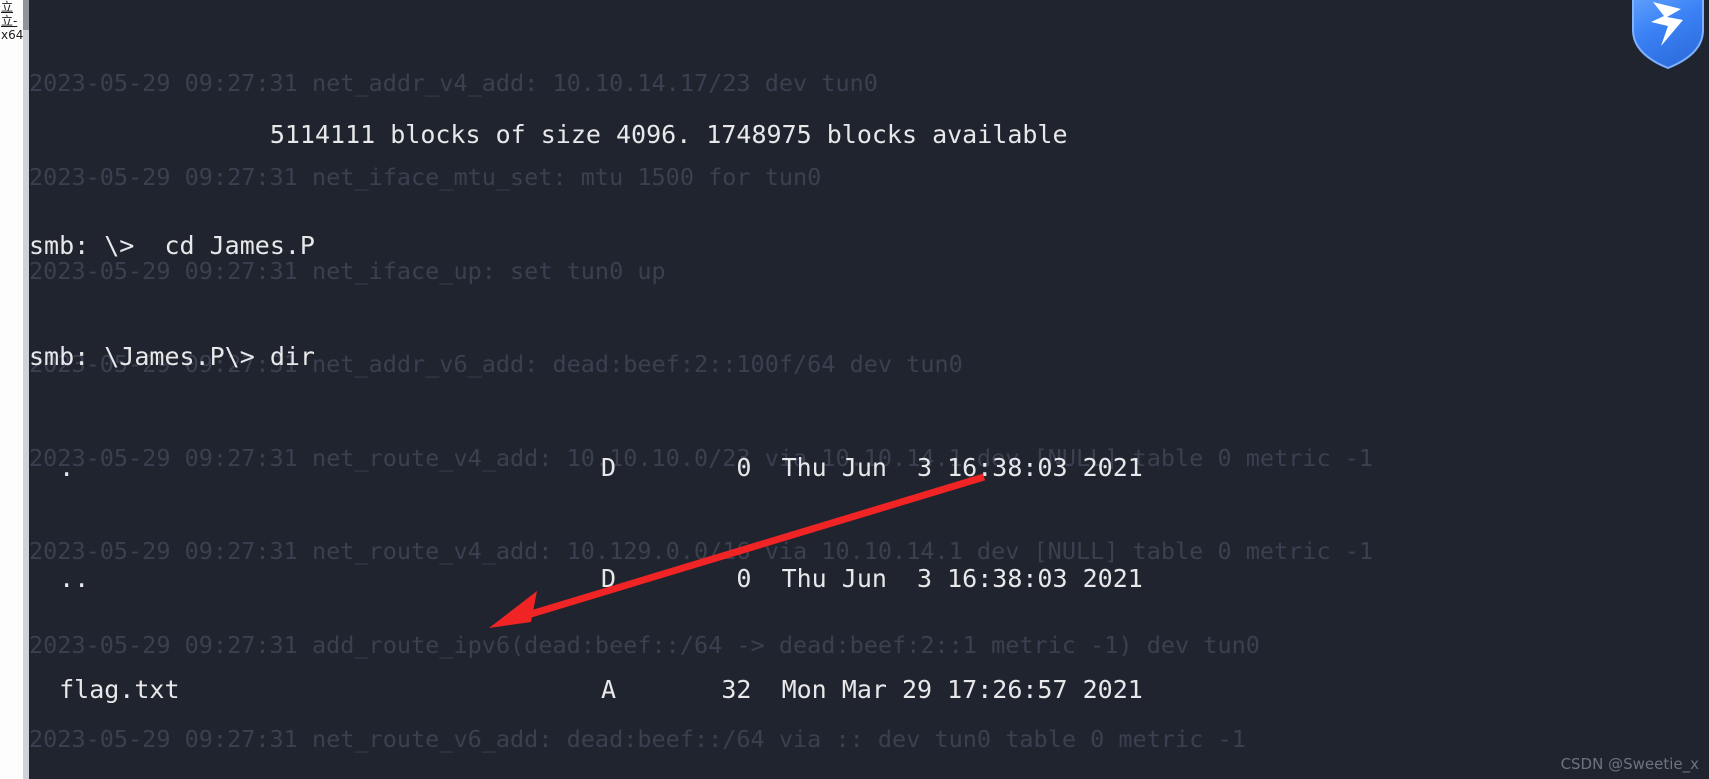 The width and height of the screenshot is (1709, 779). What do you see at coordinates (11, 35) in the screenshot?
I see `sidebar-line-3: x64` at bounding box center [11, 35].